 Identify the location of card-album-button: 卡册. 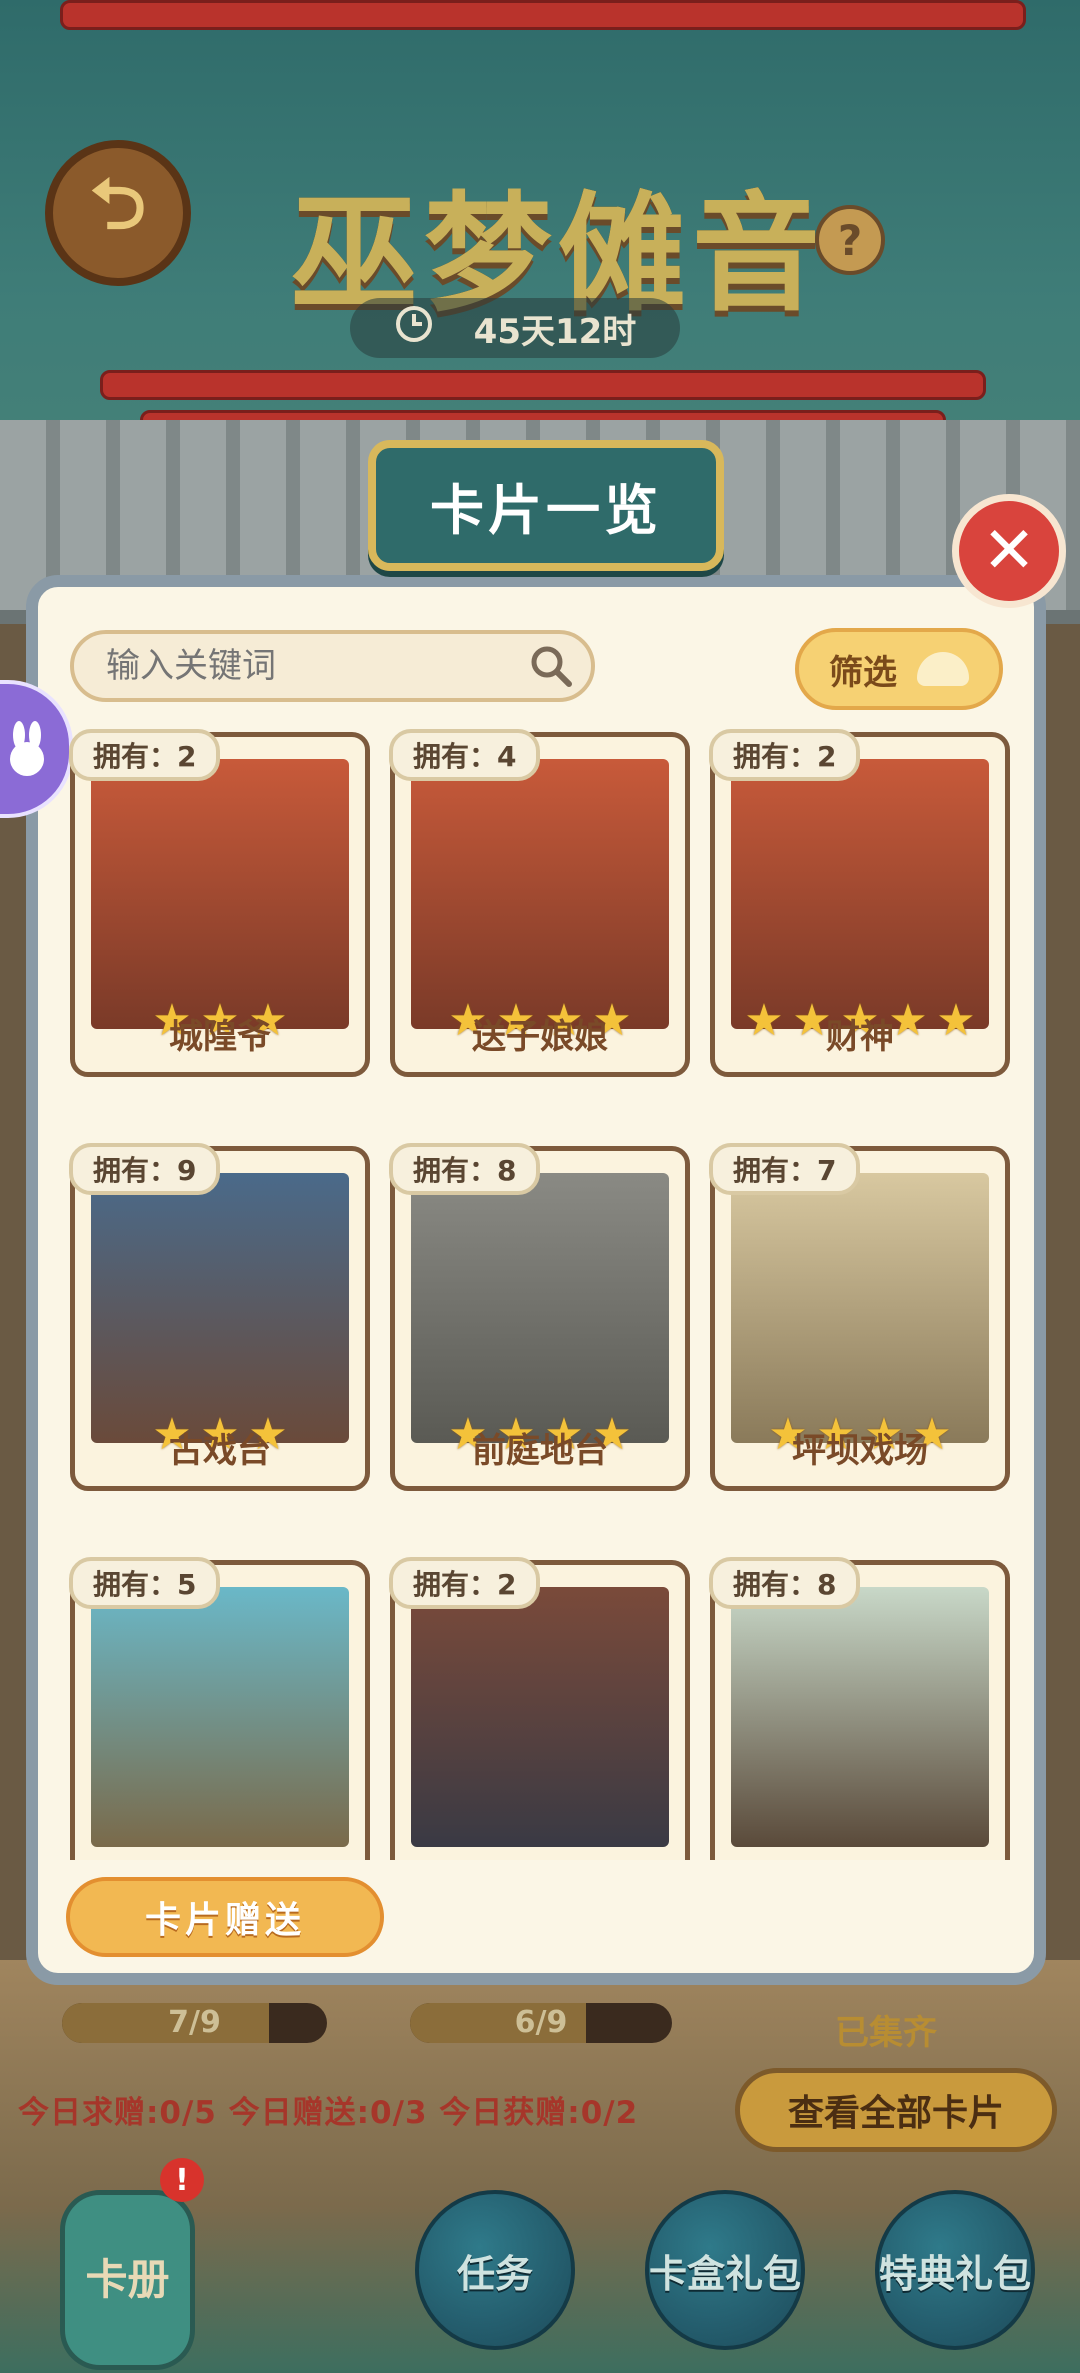
(127, 2280).